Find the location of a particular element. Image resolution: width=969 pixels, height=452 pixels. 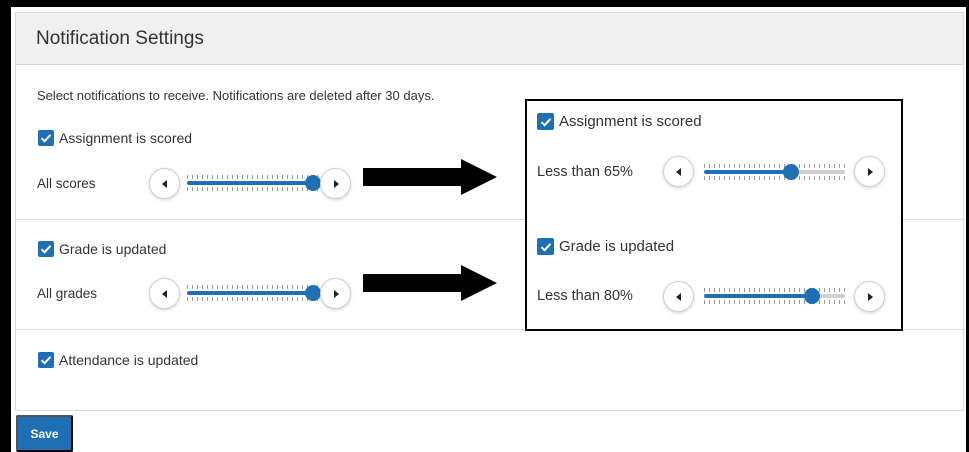

callout-grade-slider-thumb is located at coordinates (812, 296).